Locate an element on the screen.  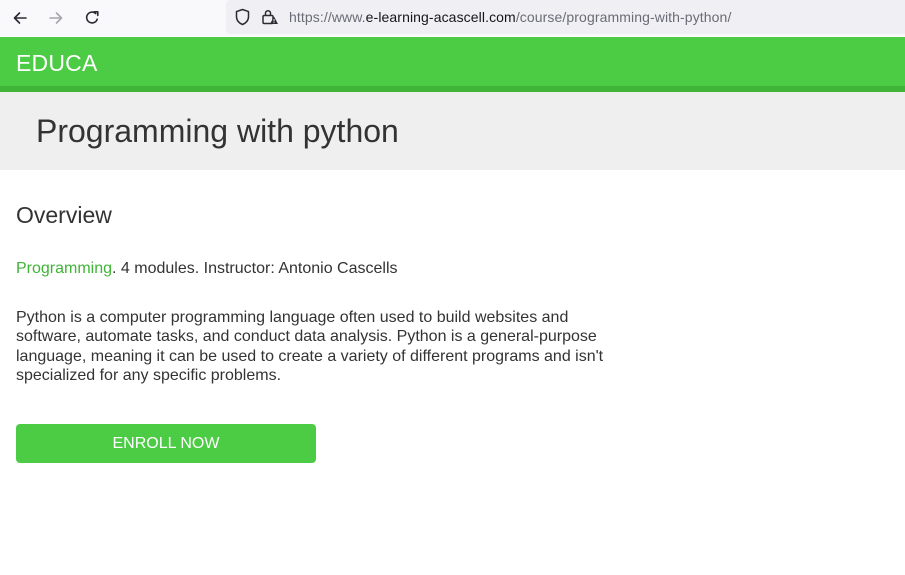
reload-icon is located at coordinates (92, 17).